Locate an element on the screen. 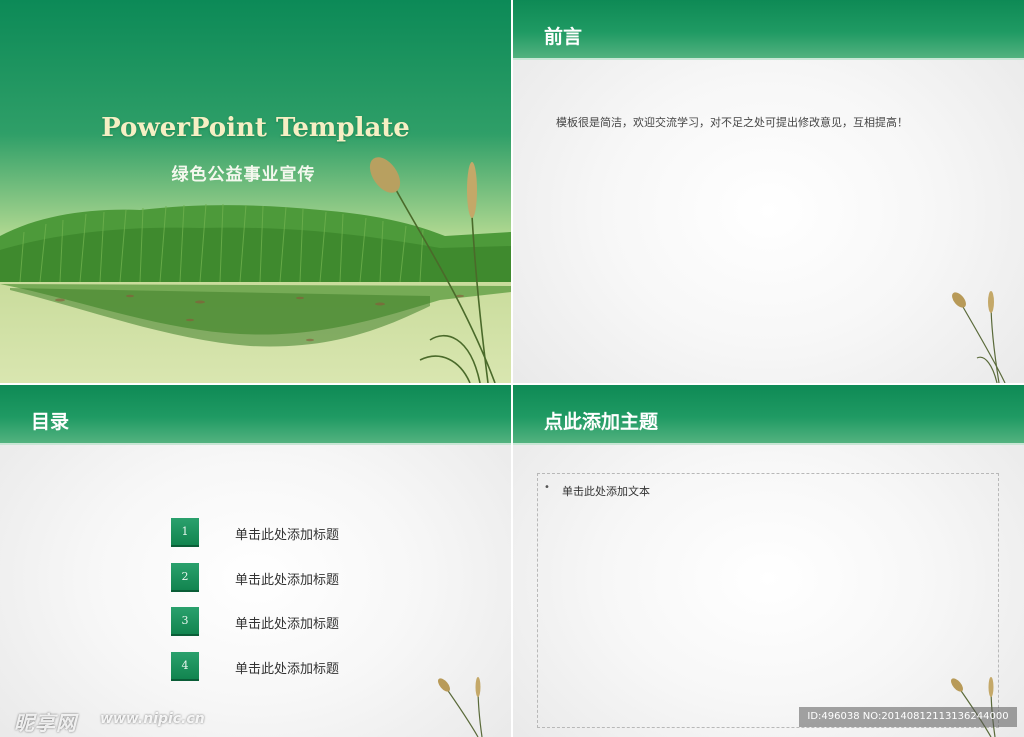 The width and height of the screenshot is (1024, 737). bullet-text: 单击此处添加文本 is located at coordinates (606, 491).